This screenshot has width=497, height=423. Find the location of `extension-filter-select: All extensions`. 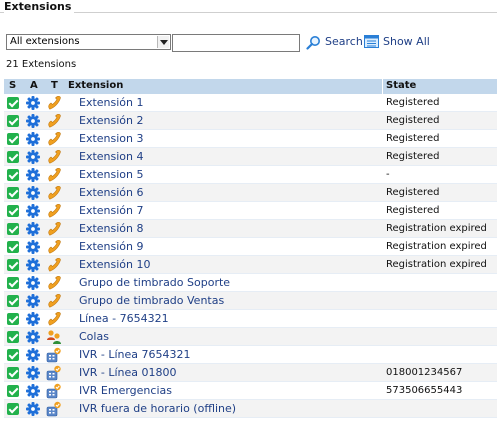

extension-filter-select: All extensions is located at coordinates (88, 42).